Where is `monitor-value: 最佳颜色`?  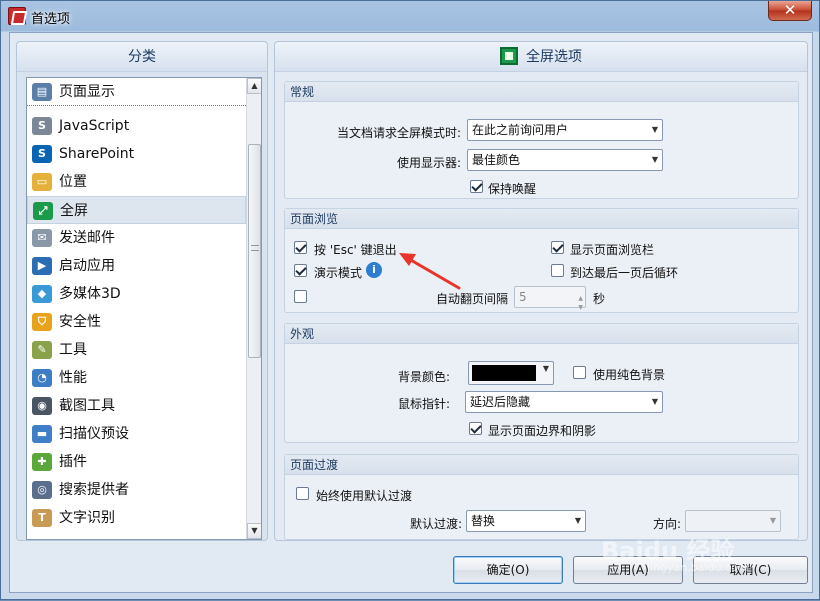 monitor-value: 最佳颜色 is located at coordinates (496, 160).